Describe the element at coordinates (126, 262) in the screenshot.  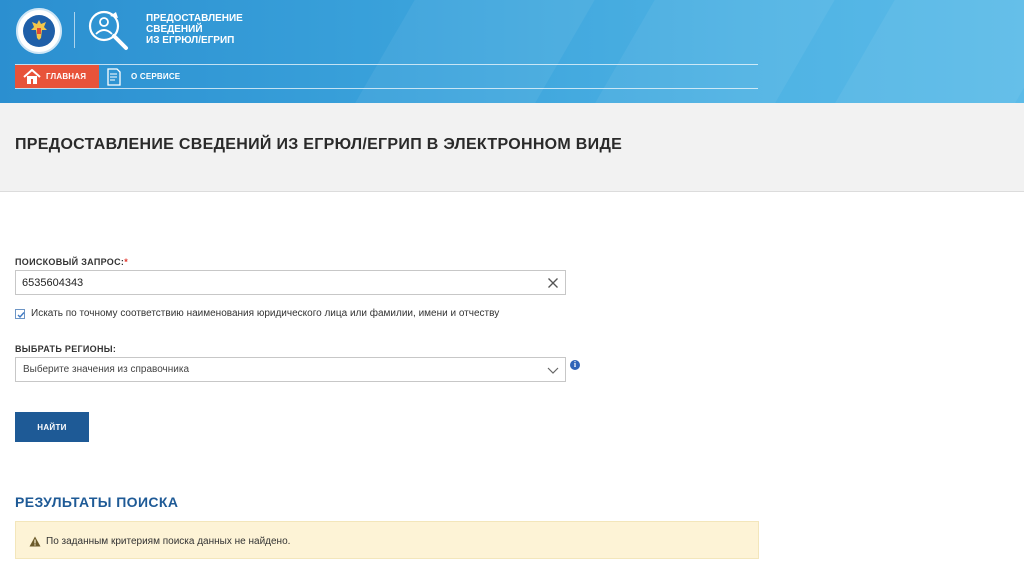
I see `required-mark: *` at that location.